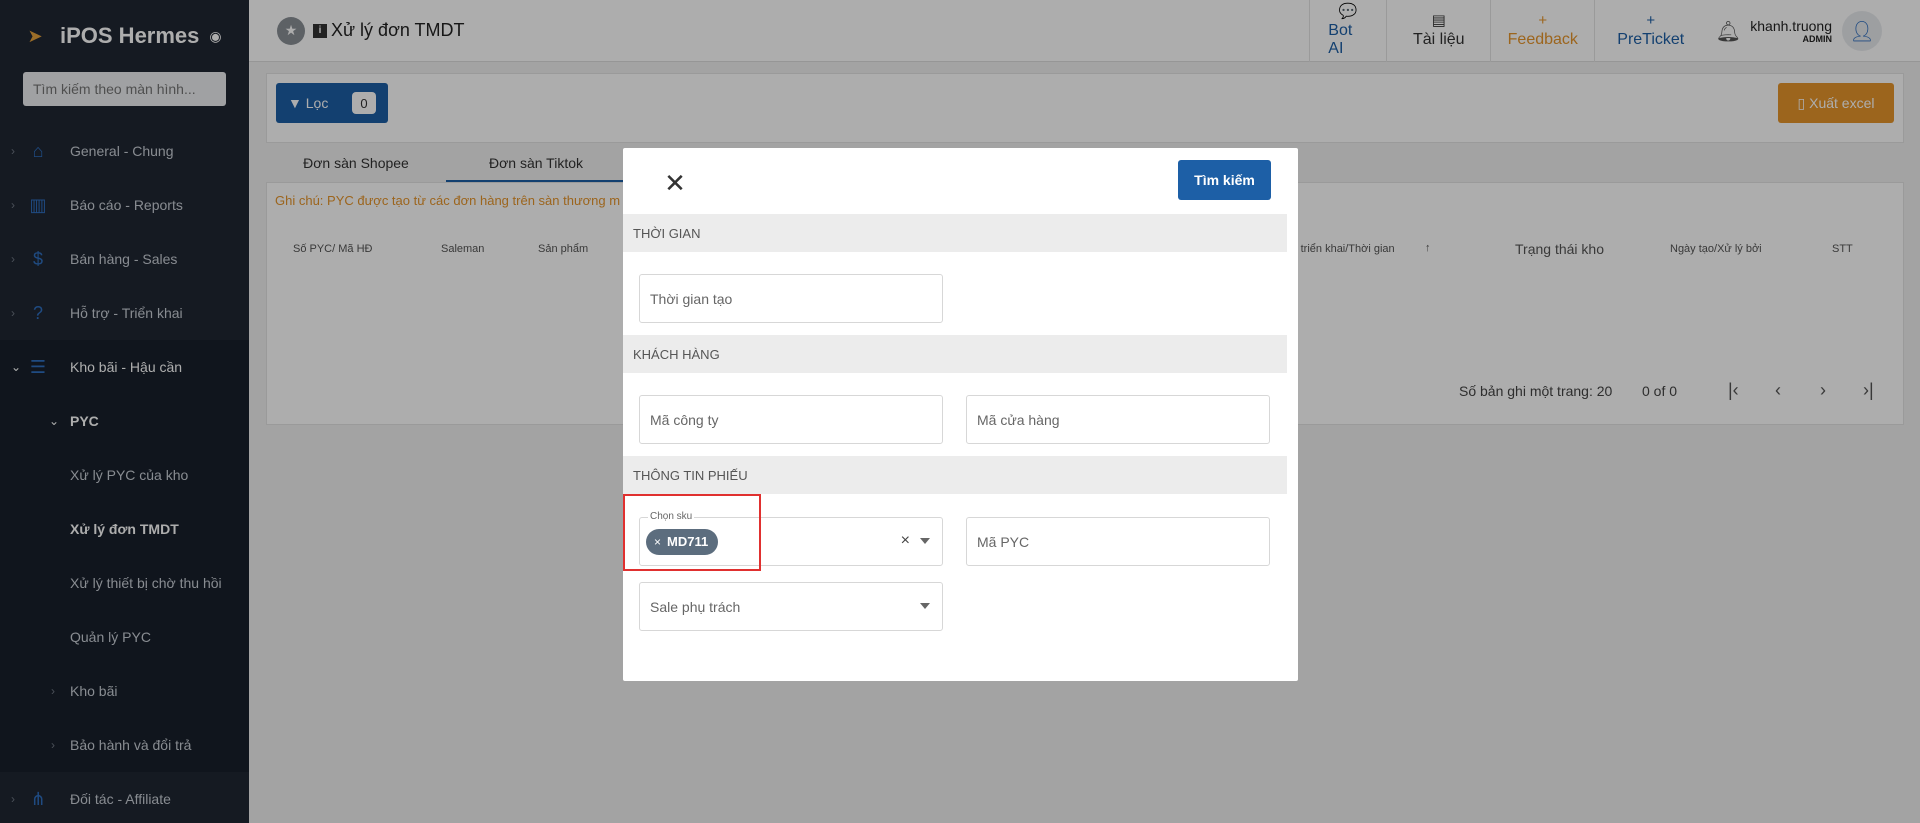 The image size is (1920, 823). I want to click on field-placeholder: Mã PYC, so click(1003, 541).